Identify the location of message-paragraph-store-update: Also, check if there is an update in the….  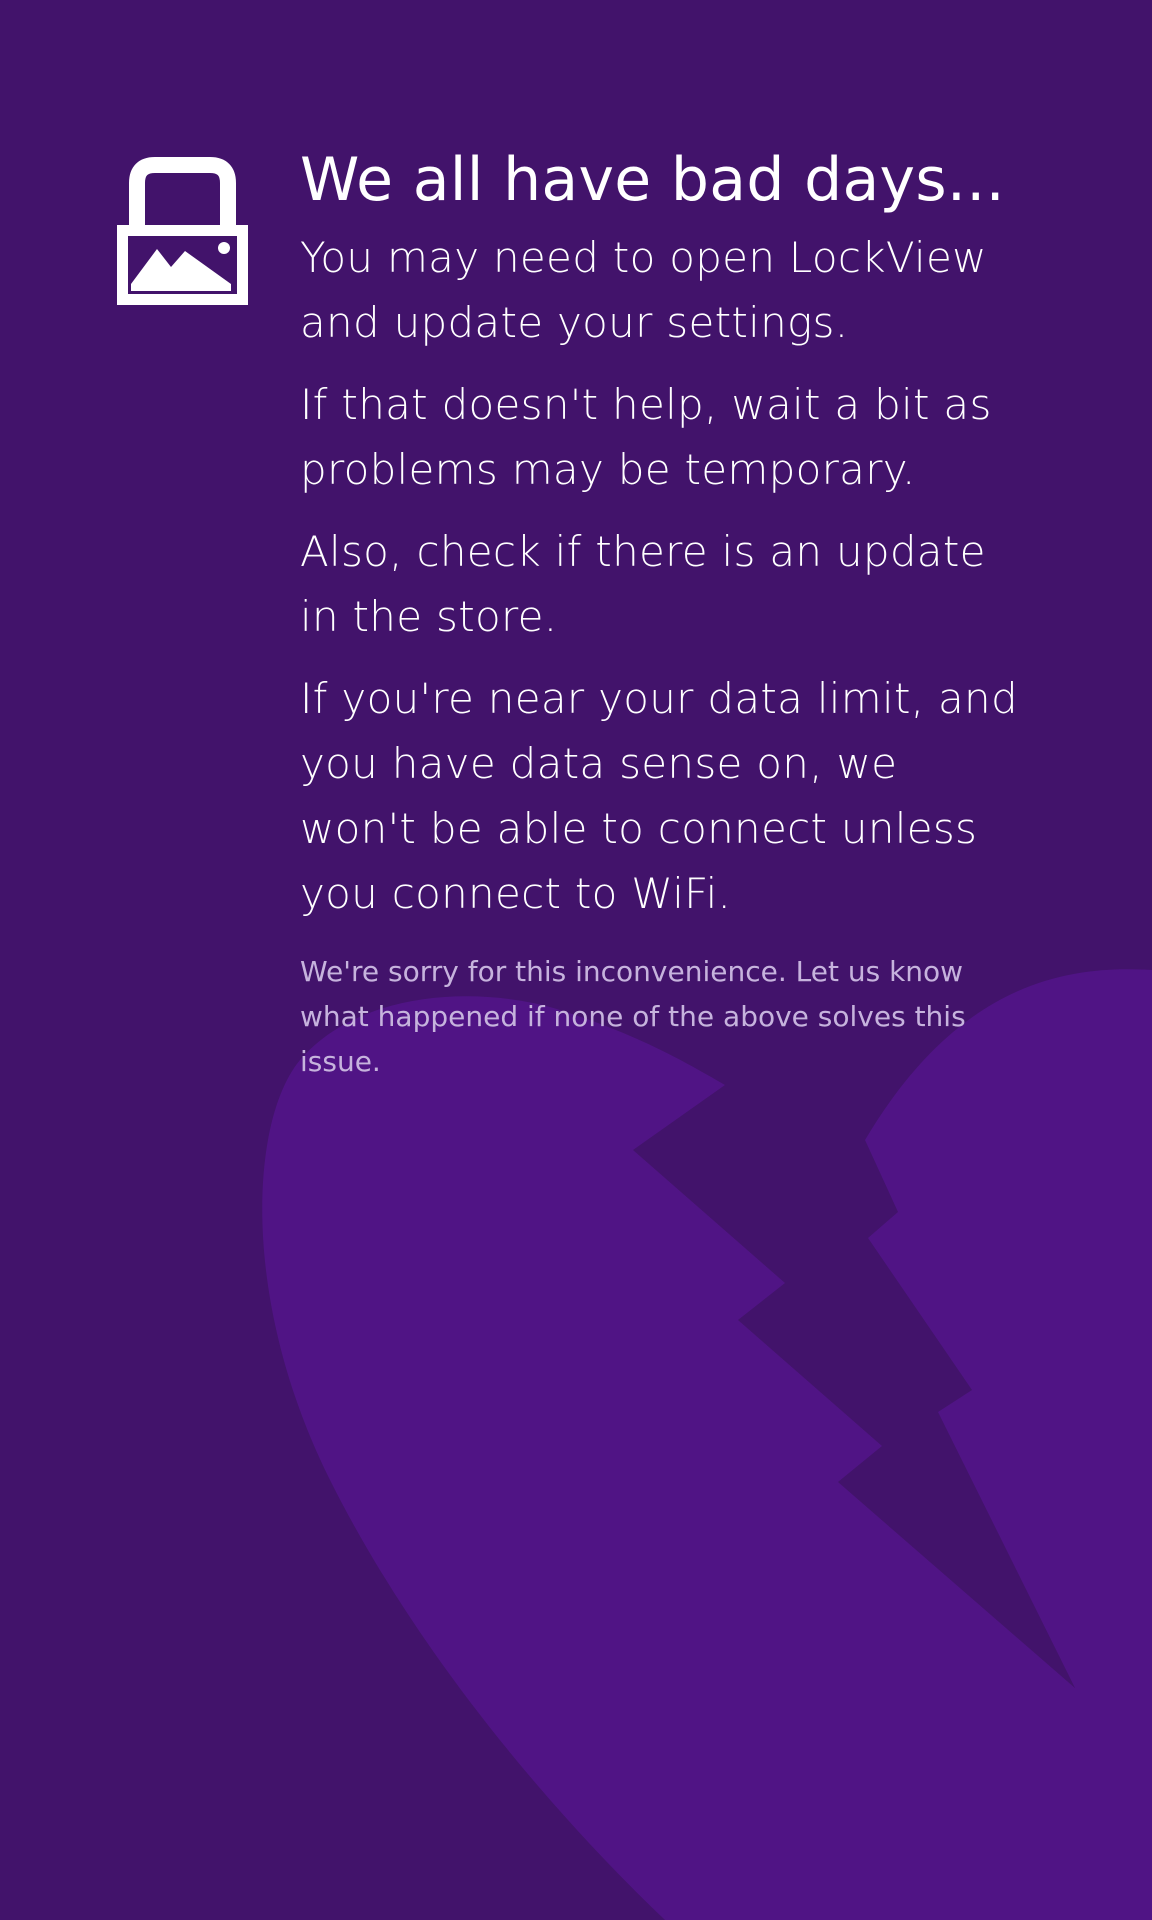
(643, 584).